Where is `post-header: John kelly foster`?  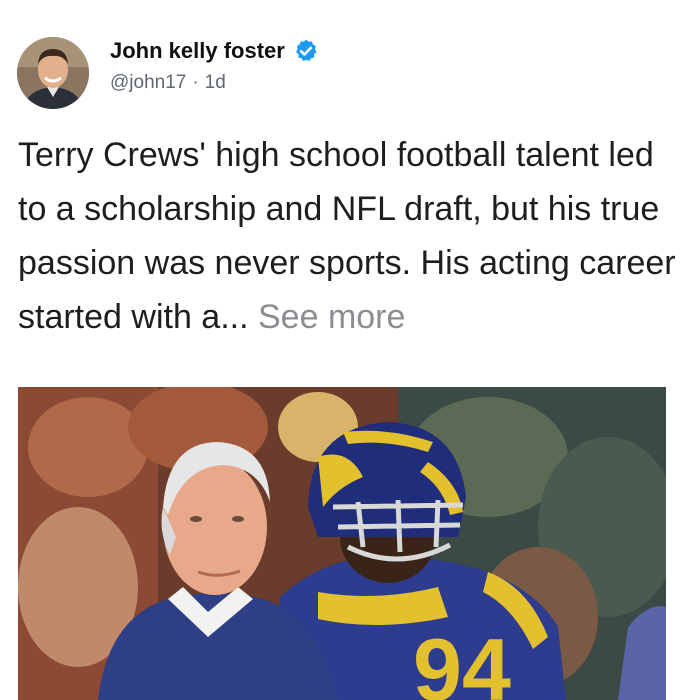
post-header: John kelly foster is located at coordinates (214, 51).